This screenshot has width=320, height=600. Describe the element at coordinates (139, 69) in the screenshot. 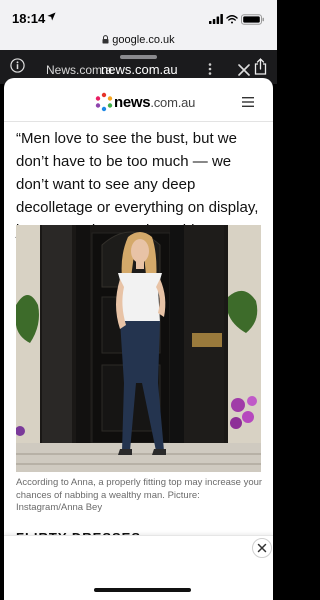

I see `sheet-page-title: news.com.au` at that location.